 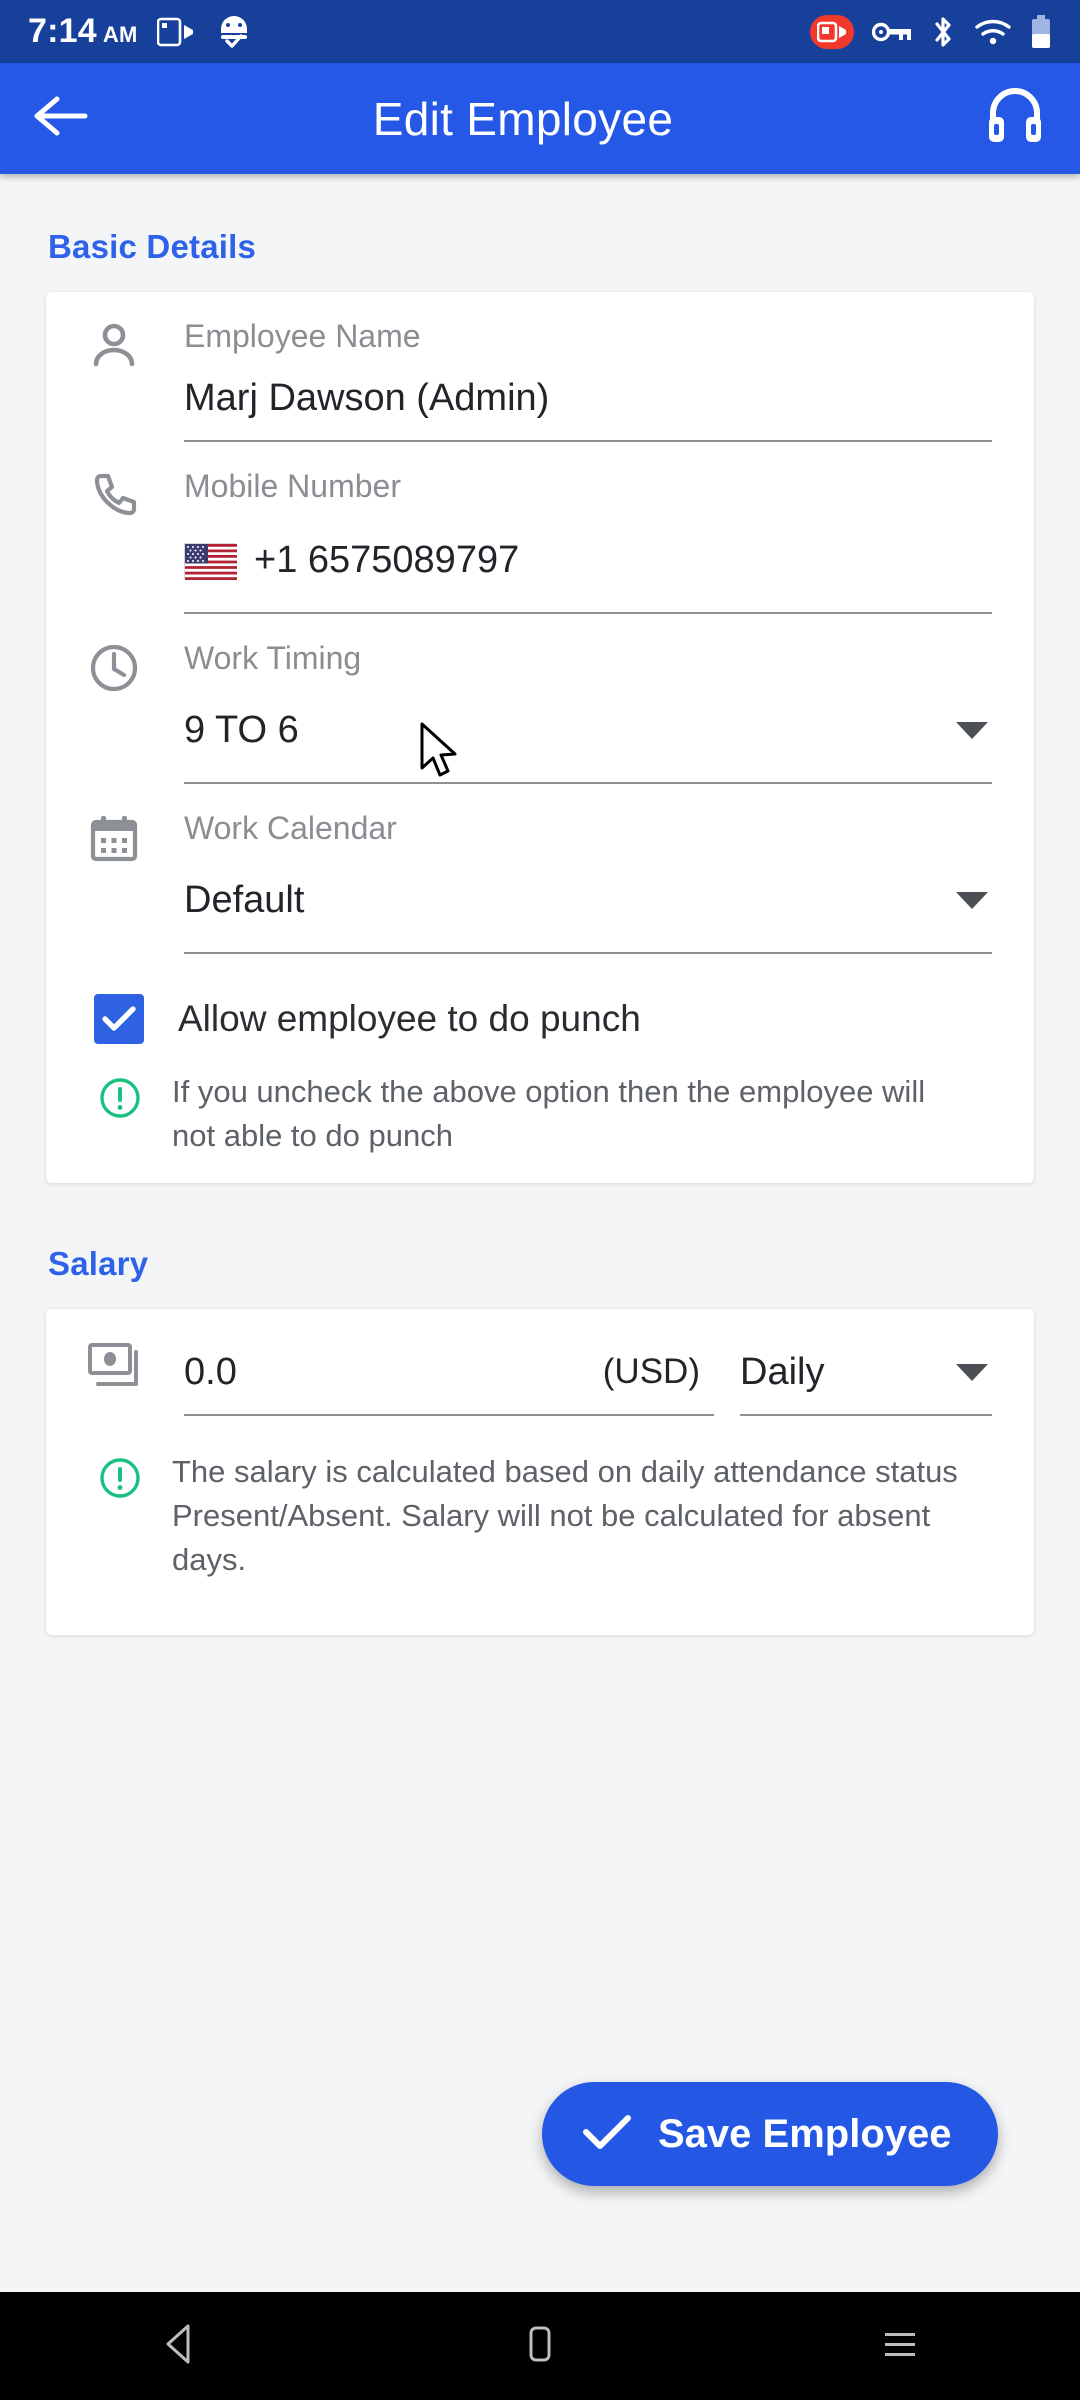 I want to click on save-employee-button: Save Employee, so click(x=770, y=2134).